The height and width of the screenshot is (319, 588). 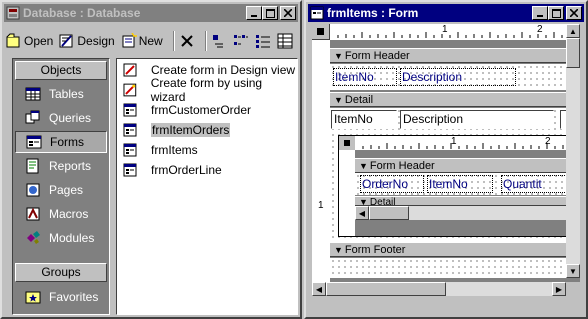 I want to click on subform-selector, so click(x=347, y=143).